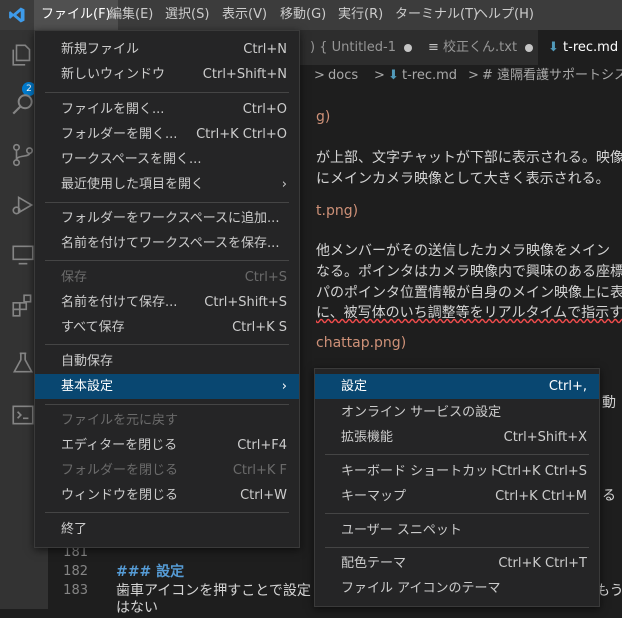 The width and height of the screenshot is (622, 618). Describe the element at coordinates (469, 313) in the screenshot. I see `editor-line: に、被写体のいち調整等をリアルタイムで指示す` at that location.